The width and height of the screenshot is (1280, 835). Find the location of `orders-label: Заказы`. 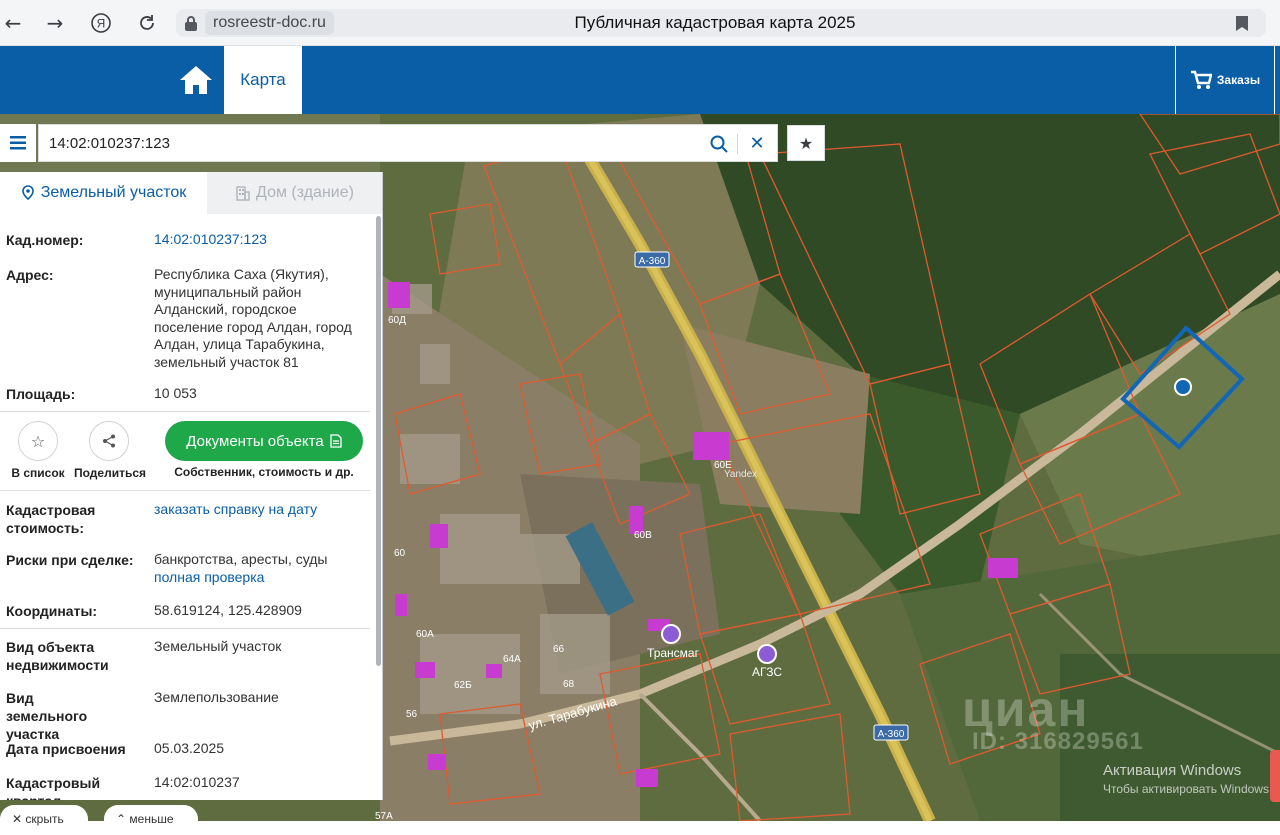

orders-label: Заказы is located at coordinates (1238, 80).